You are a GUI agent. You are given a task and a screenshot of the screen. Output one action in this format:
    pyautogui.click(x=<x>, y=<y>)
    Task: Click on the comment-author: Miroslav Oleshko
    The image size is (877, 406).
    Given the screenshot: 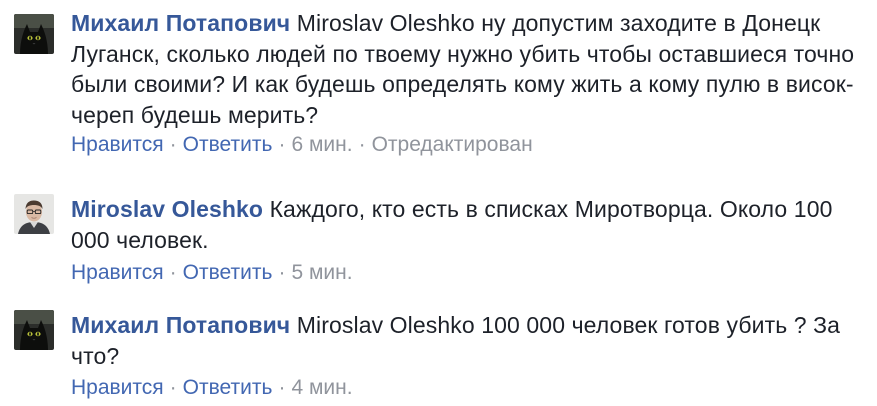 What is the action you would take?
    pyautogui.click(x=167, y=209)
    